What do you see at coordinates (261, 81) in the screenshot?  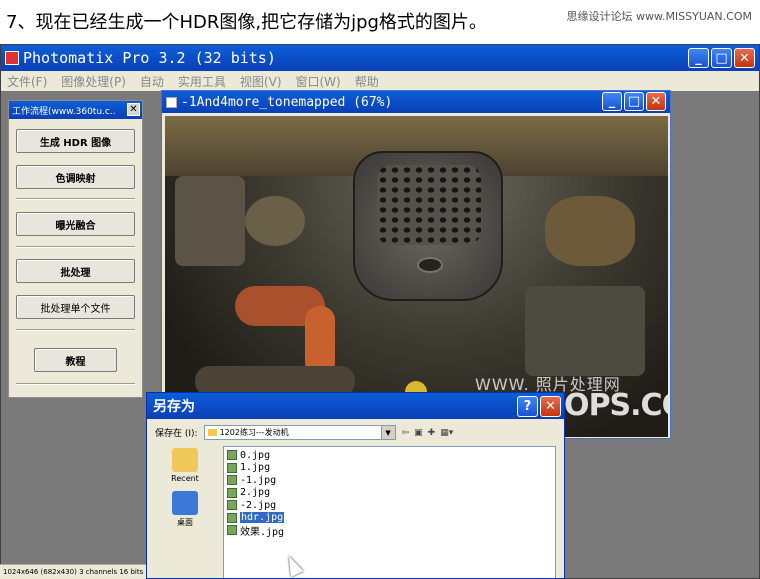 I see `menu-view: 视图(V)` at bounding box center [261, 81].